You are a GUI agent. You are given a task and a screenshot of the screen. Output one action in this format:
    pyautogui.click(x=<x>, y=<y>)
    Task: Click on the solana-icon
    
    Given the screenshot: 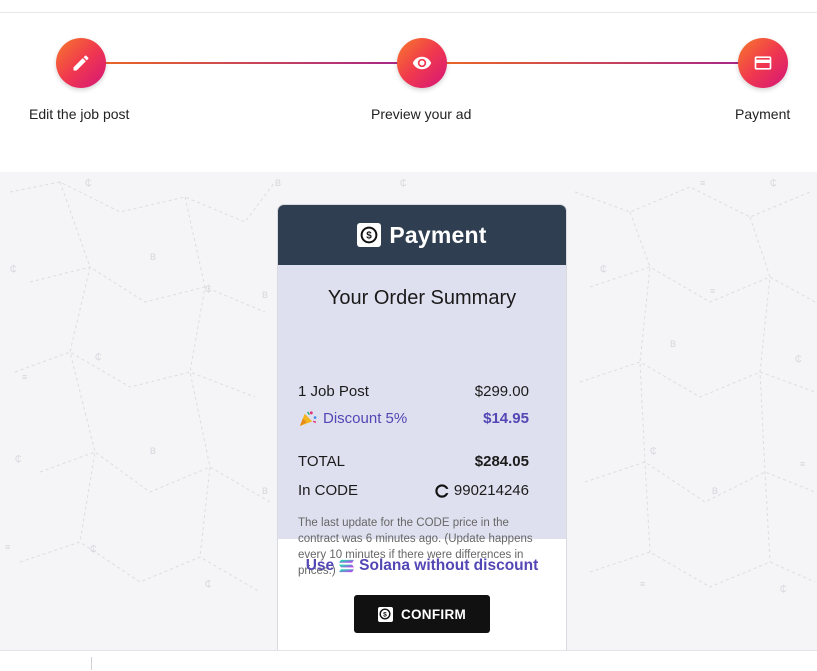 What is the action you would take?
    pyautogui.click(x=347, y=566)
    